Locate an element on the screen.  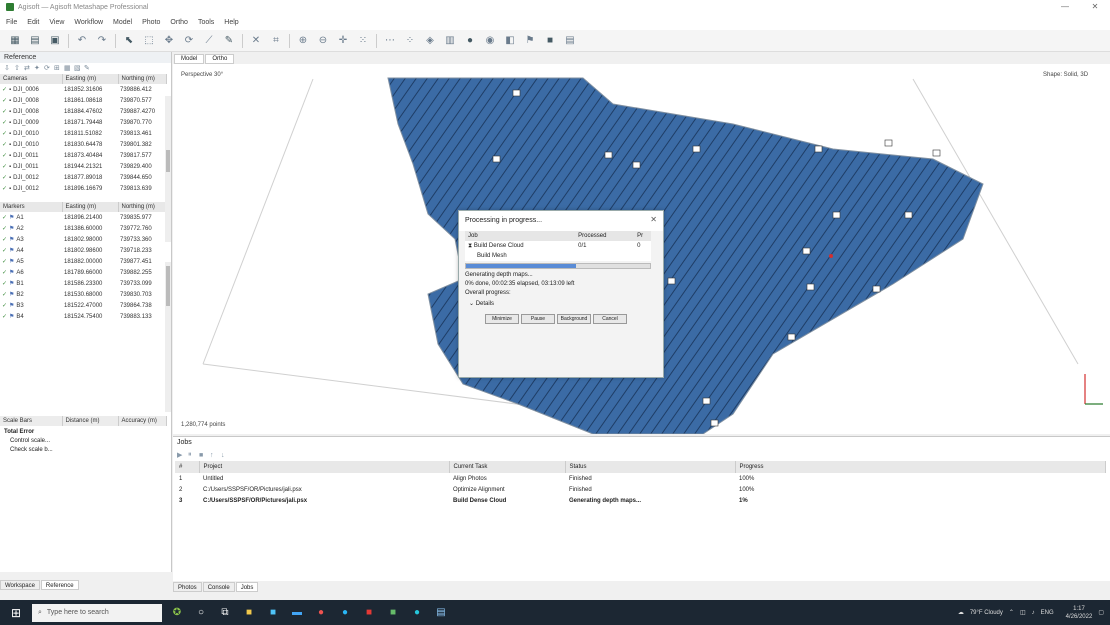
tab-console: Console is located at coordinates (218, 587).